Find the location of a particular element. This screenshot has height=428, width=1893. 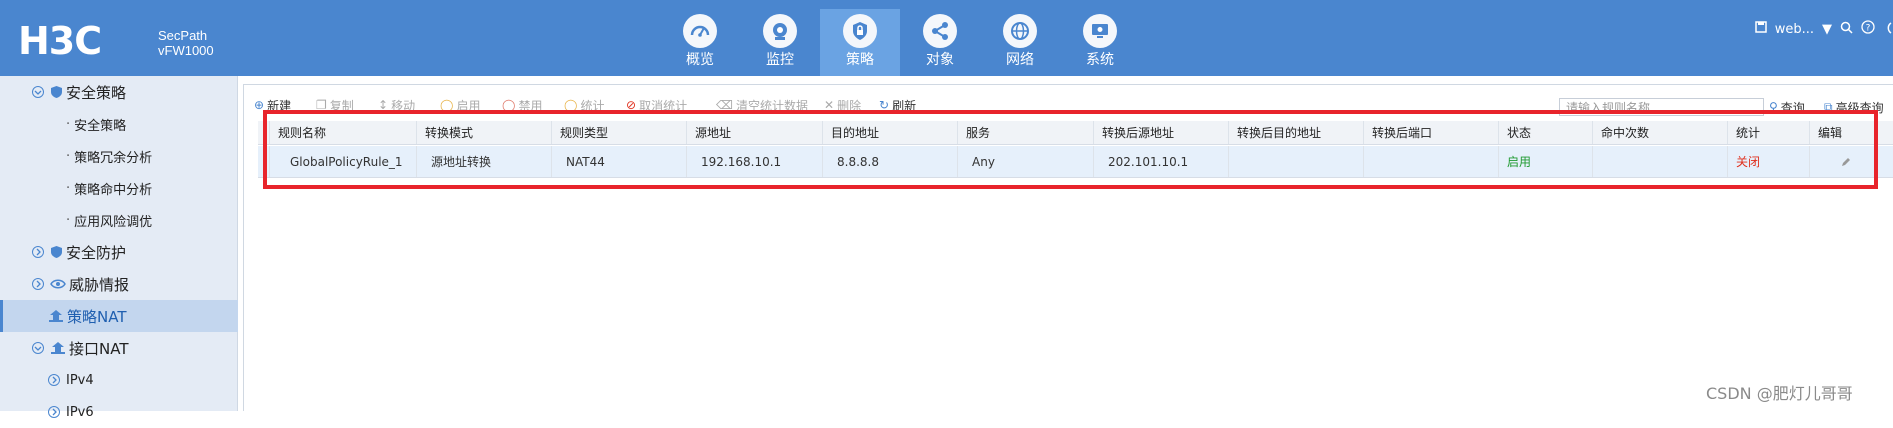

column-header: 规则名称 is located at coordinates (343, 132).